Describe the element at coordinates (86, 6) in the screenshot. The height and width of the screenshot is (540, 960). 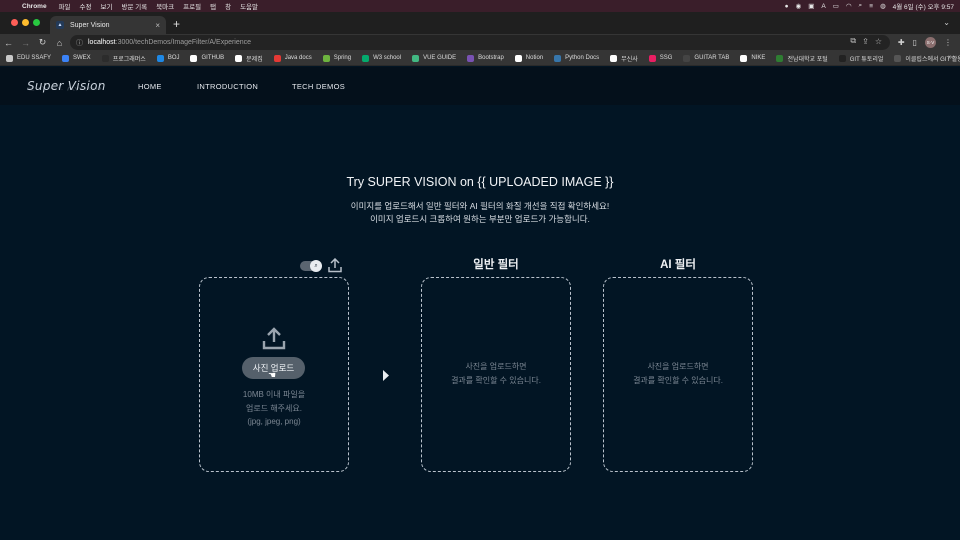
I see `menu-edit: 수정` at that location.